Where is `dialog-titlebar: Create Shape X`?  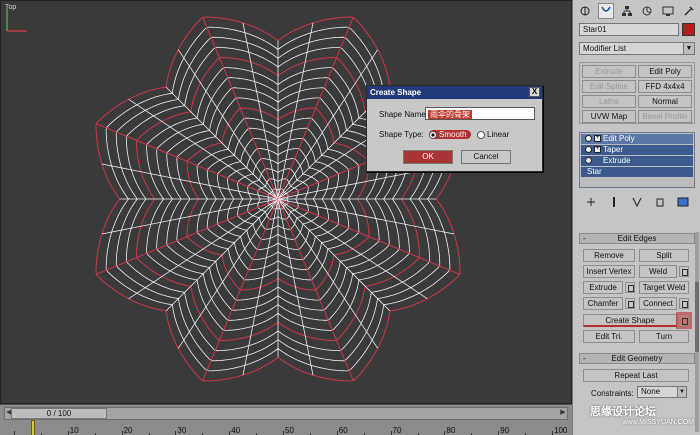 dialog-titlebar: Create Shape X is located at coordinates (454, 92).